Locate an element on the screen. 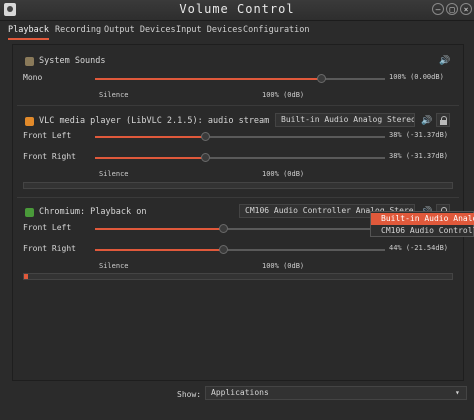 The image size is (474, 420). volume-slider-system-mono is located at coordinates (240, 78).